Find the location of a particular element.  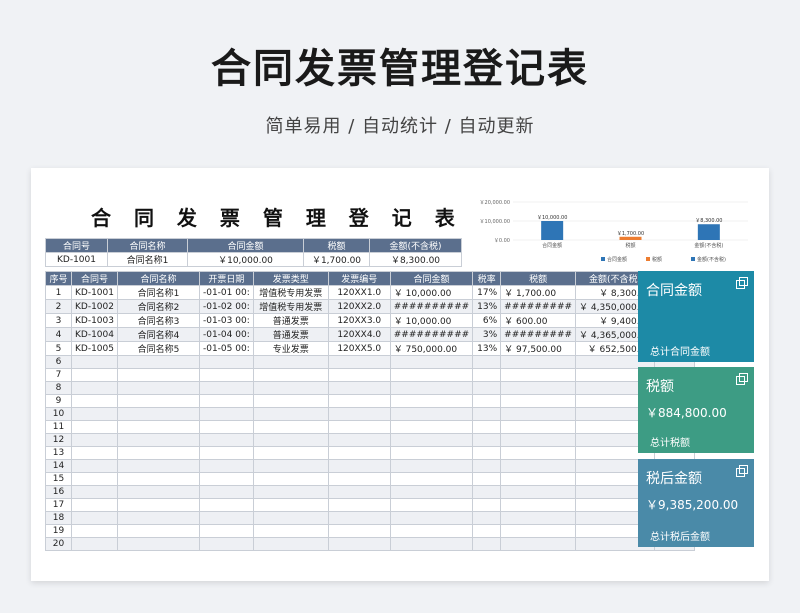

summary-cell: ￥1,700.00 is located at coordinates (336, 259).